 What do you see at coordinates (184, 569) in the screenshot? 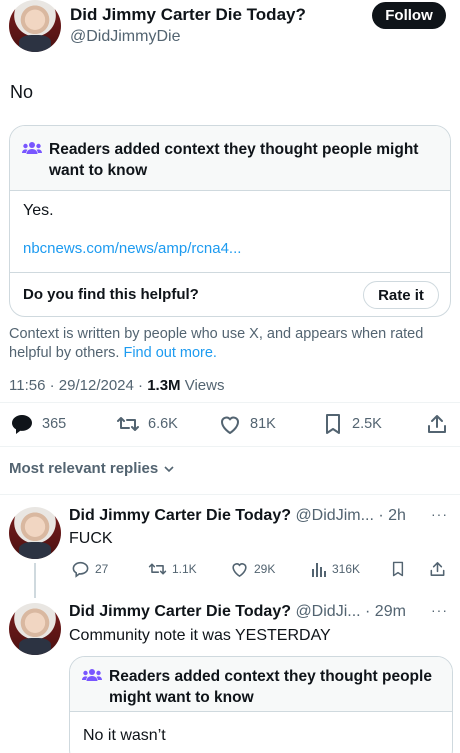
I see `reply-repost-count: 1.1K` at bounding box center [184, 569].